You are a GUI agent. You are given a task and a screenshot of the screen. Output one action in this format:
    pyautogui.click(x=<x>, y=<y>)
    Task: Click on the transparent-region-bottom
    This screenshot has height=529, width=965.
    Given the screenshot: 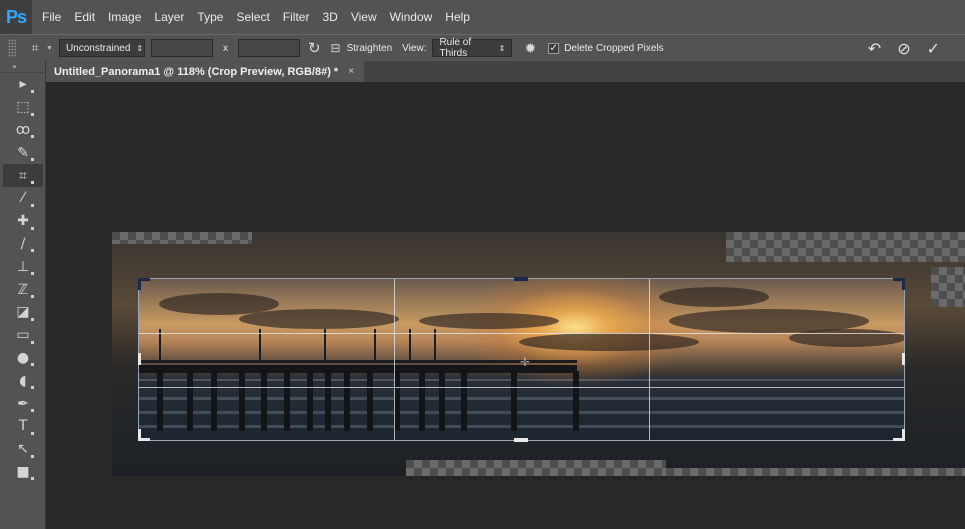 What is the action you would take?
    pyautogui.click(x=536, y=468)
    